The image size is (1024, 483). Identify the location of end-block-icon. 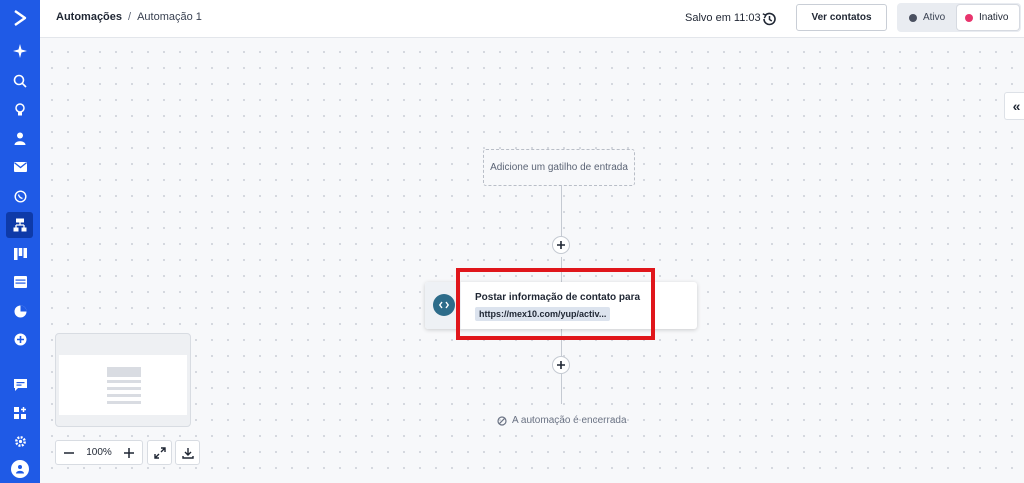
(502, 420).